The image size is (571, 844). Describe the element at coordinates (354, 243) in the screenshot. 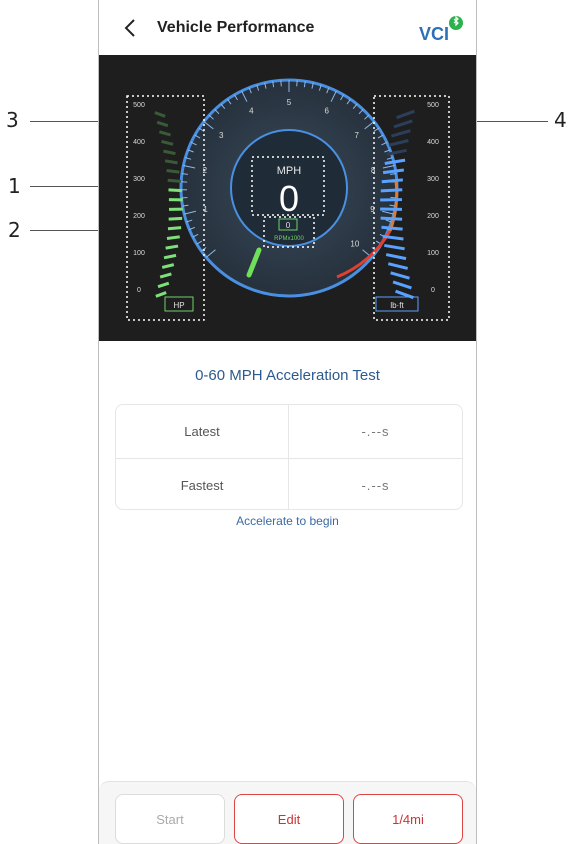

I see `rpm-tick-label: 10` at that location.